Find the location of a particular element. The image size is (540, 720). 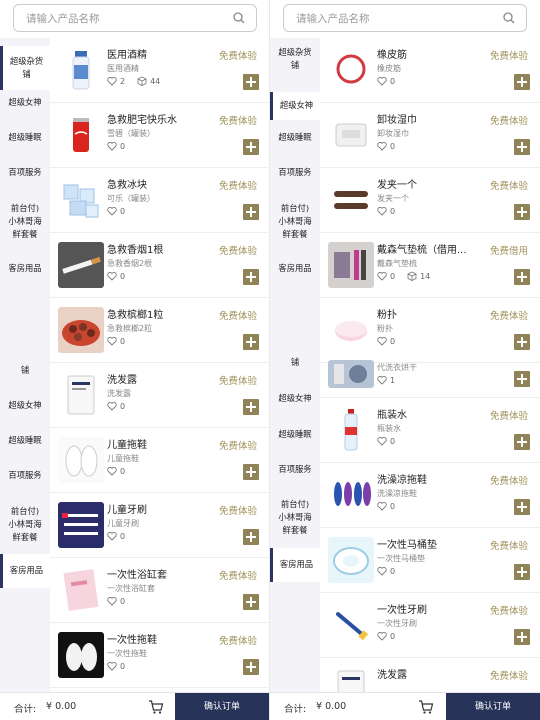

product-subtitle: 雪碧（罐装） is located at coordinates (131, 133).